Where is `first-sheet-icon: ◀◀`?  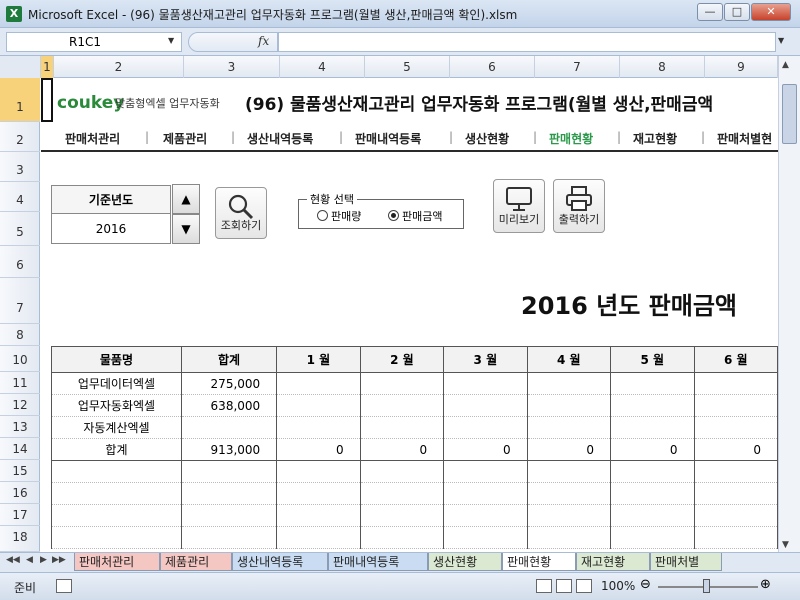 first-sheet-icon: ◀◀ is located at coordinates (13, 560).